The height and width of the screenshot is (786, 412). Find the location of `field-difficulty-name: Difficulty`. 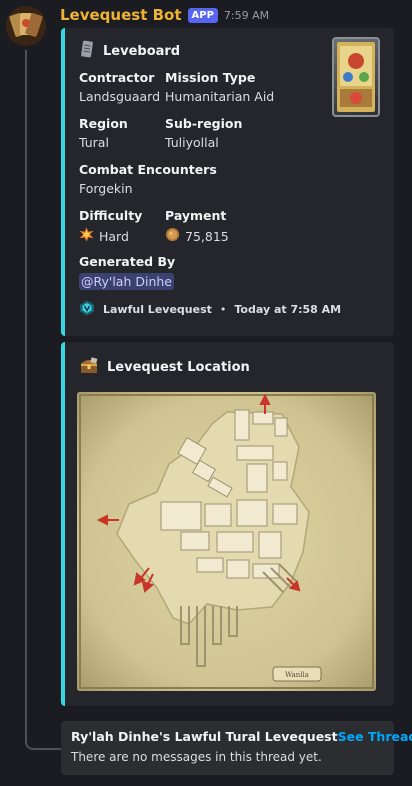

field-difficulty-name: Difficulty is located at coordinates (111, 215).